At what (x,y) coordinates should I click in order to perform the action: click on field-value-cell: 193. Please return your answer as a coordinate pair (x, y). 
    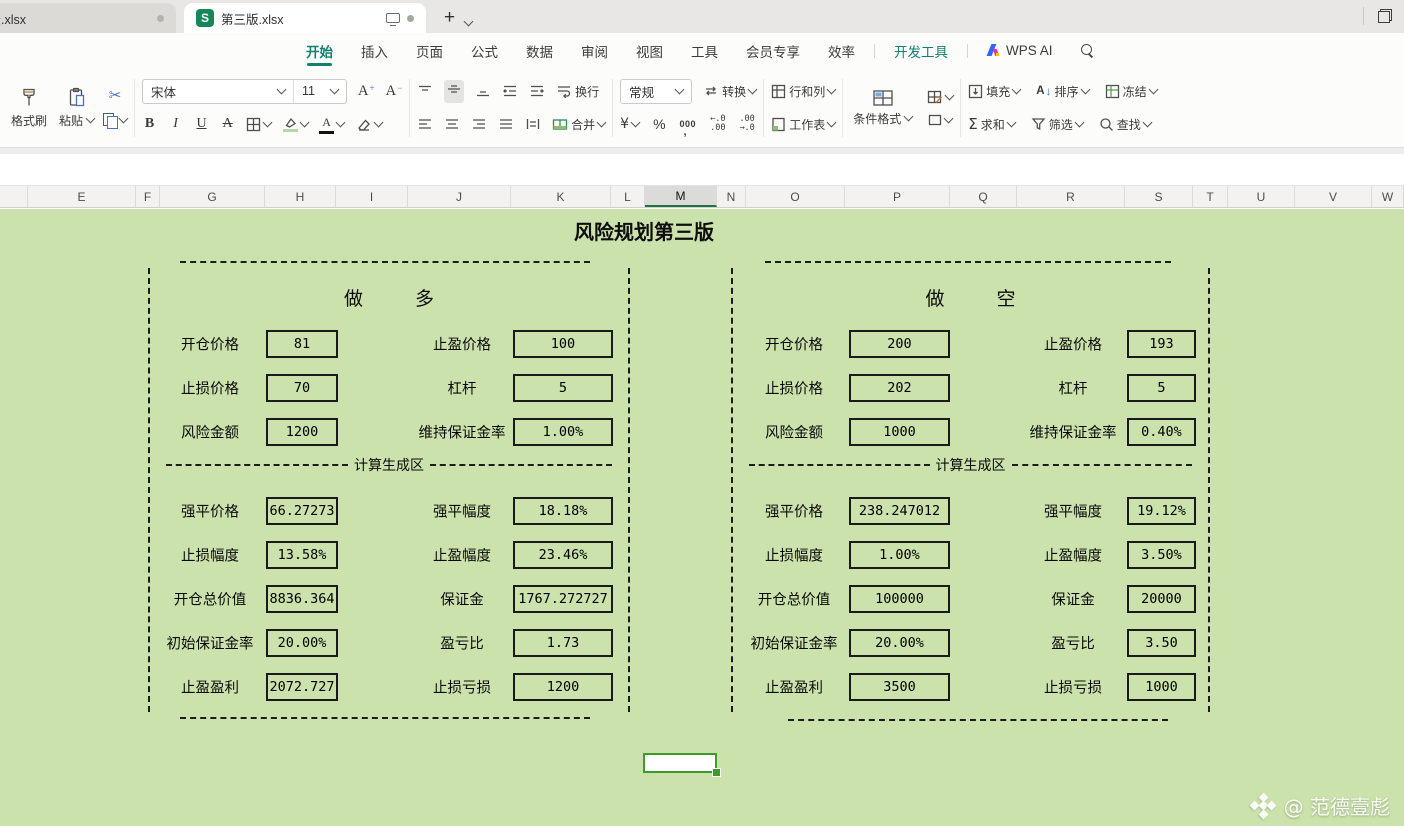
    Looking at the image, I should click on (1161, 344).